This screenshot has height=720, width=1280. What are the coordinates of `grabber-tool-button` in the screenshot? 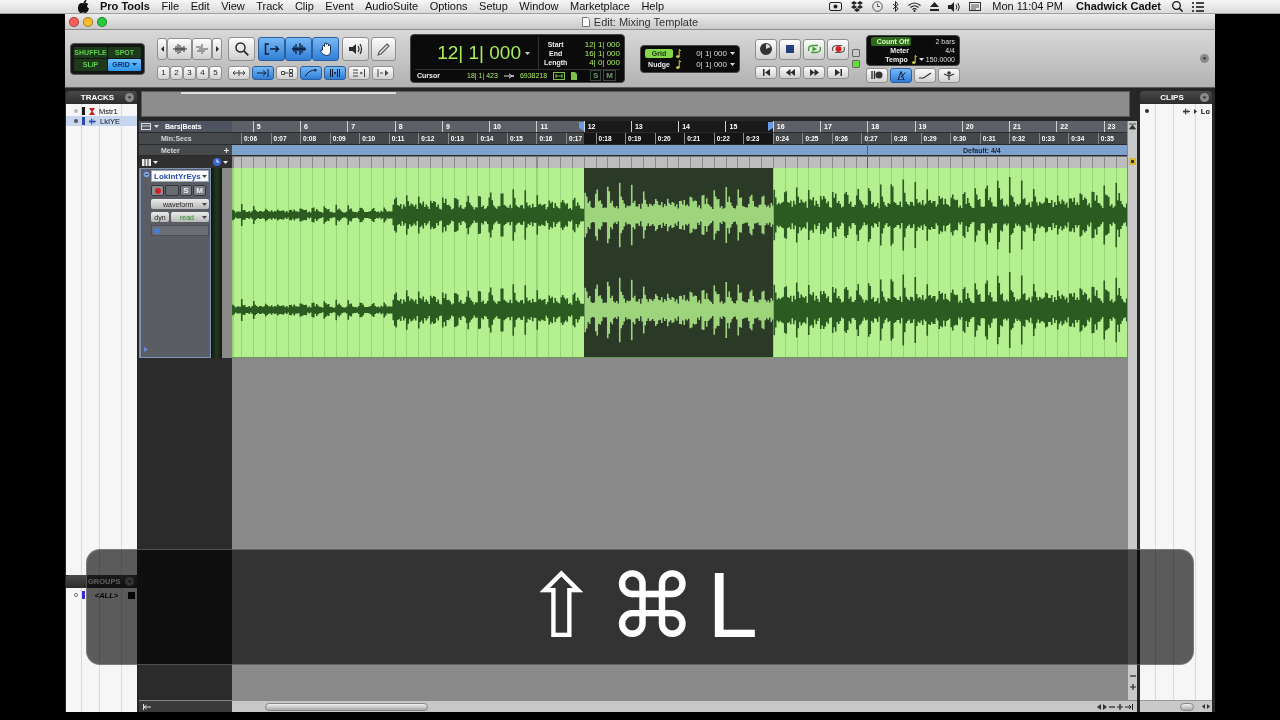 It's located at (325, 49).